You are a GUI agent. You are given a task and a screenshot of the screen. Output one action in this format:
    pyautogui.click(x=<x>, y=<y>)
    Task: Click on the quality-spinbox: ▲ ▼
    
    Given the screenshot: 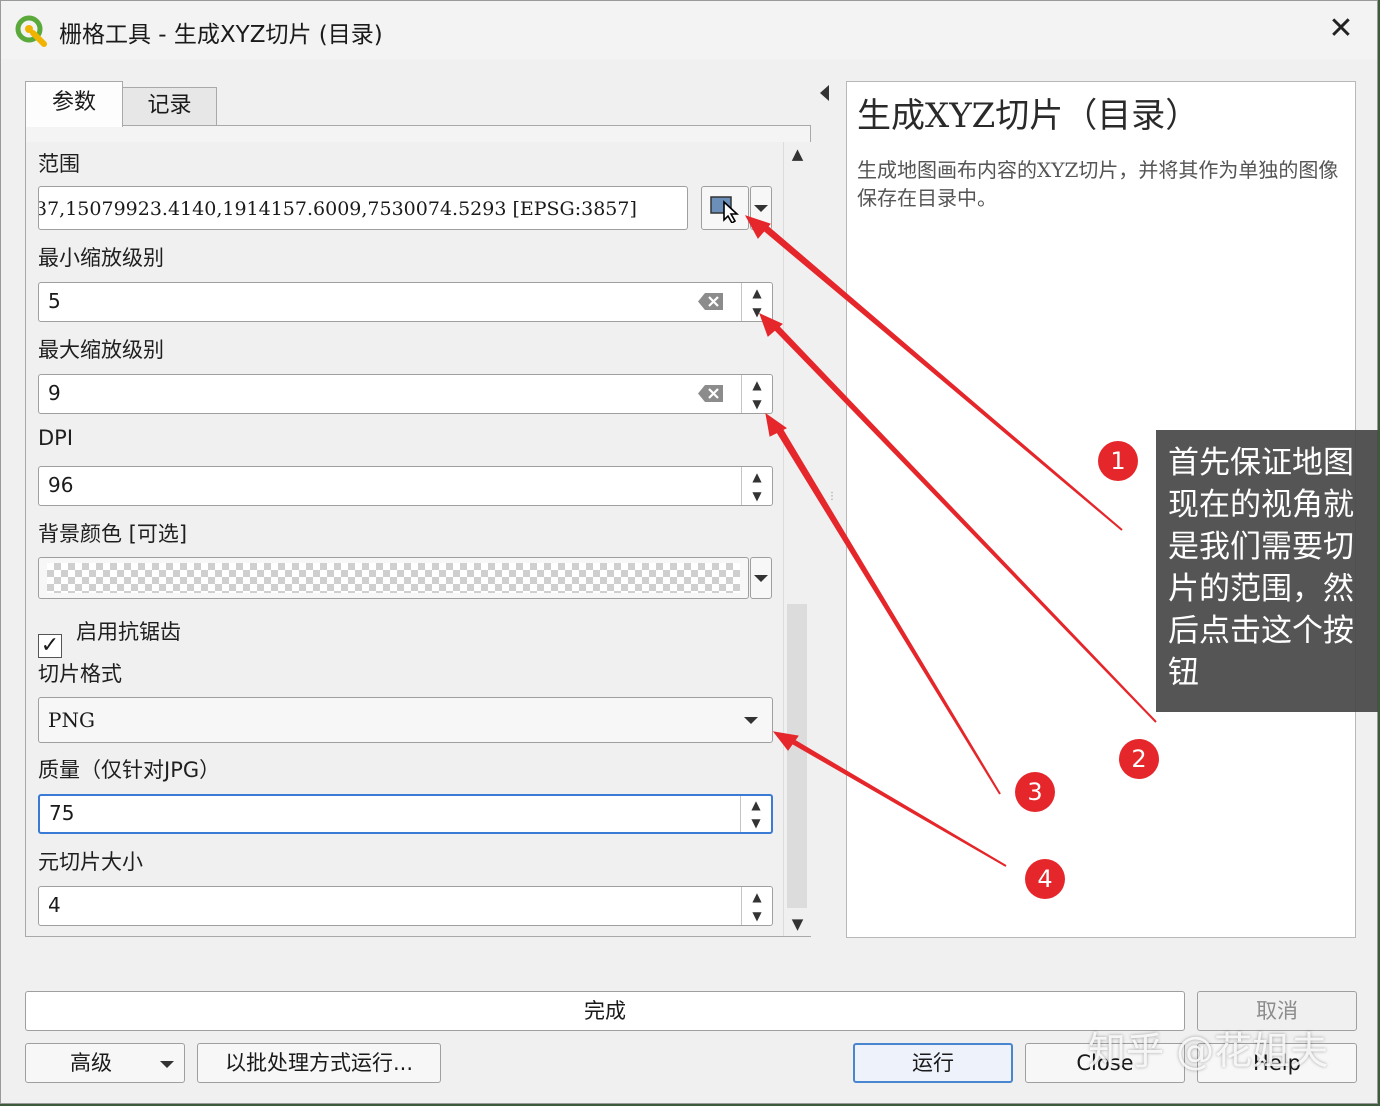 What is the action you would take?
    pyautogui.click(x=755, y=814)
    